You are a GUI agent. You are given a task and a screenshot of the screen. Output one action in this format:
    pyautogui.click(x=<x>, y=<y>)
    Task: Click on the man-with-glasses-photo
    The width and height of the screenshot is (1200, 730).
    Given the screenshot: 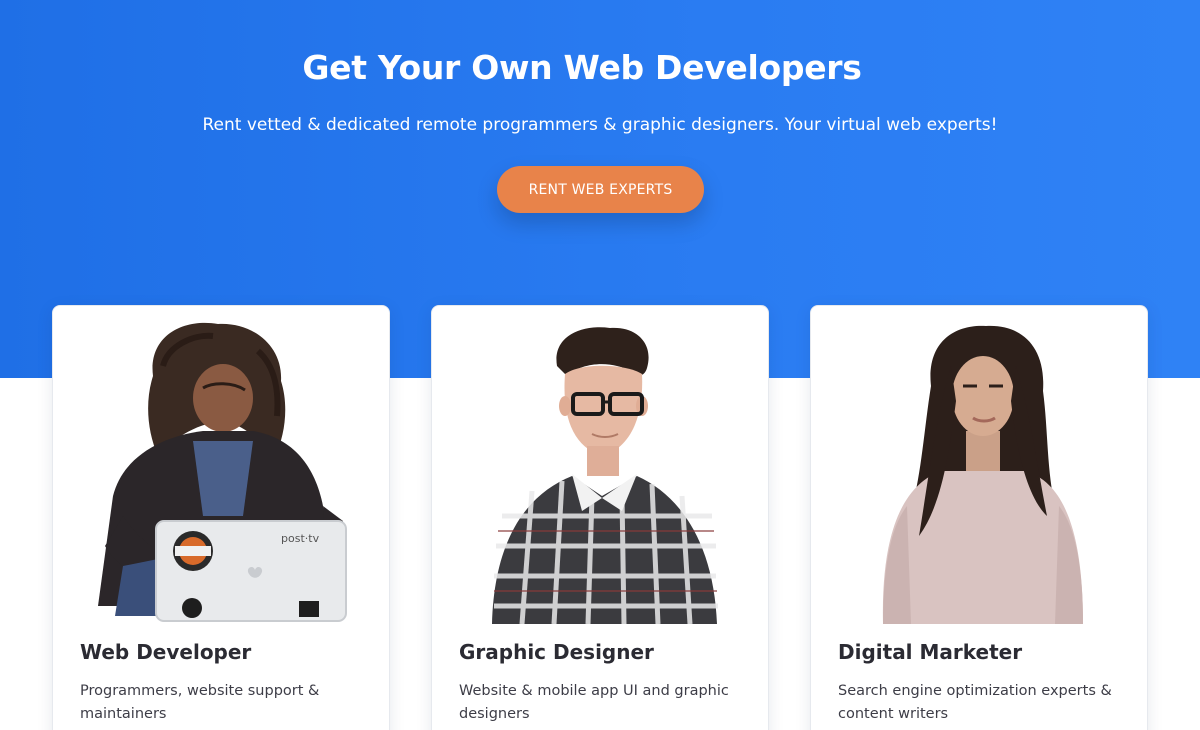 What is the action you would take?
    pyautogui.click(x=605, y=475)
    